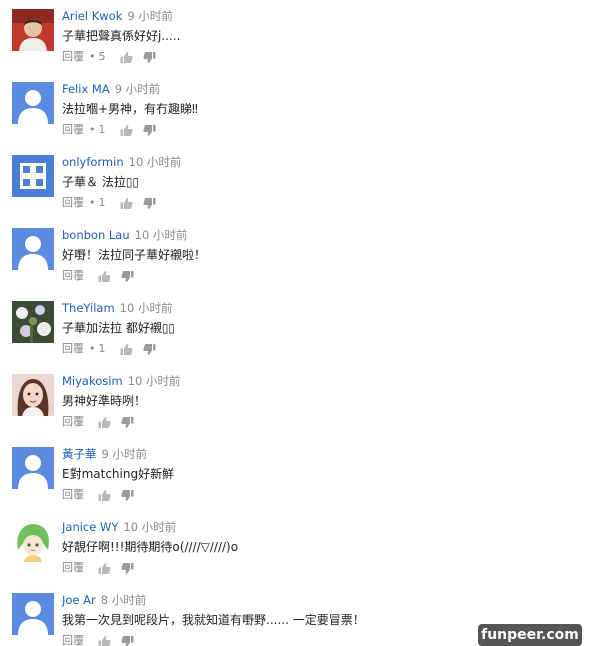 This screenshot has height=646, width=600. I want to click on comment-text: 法拉嗰+男神，有冇趣睇‼, so click(130, 109).